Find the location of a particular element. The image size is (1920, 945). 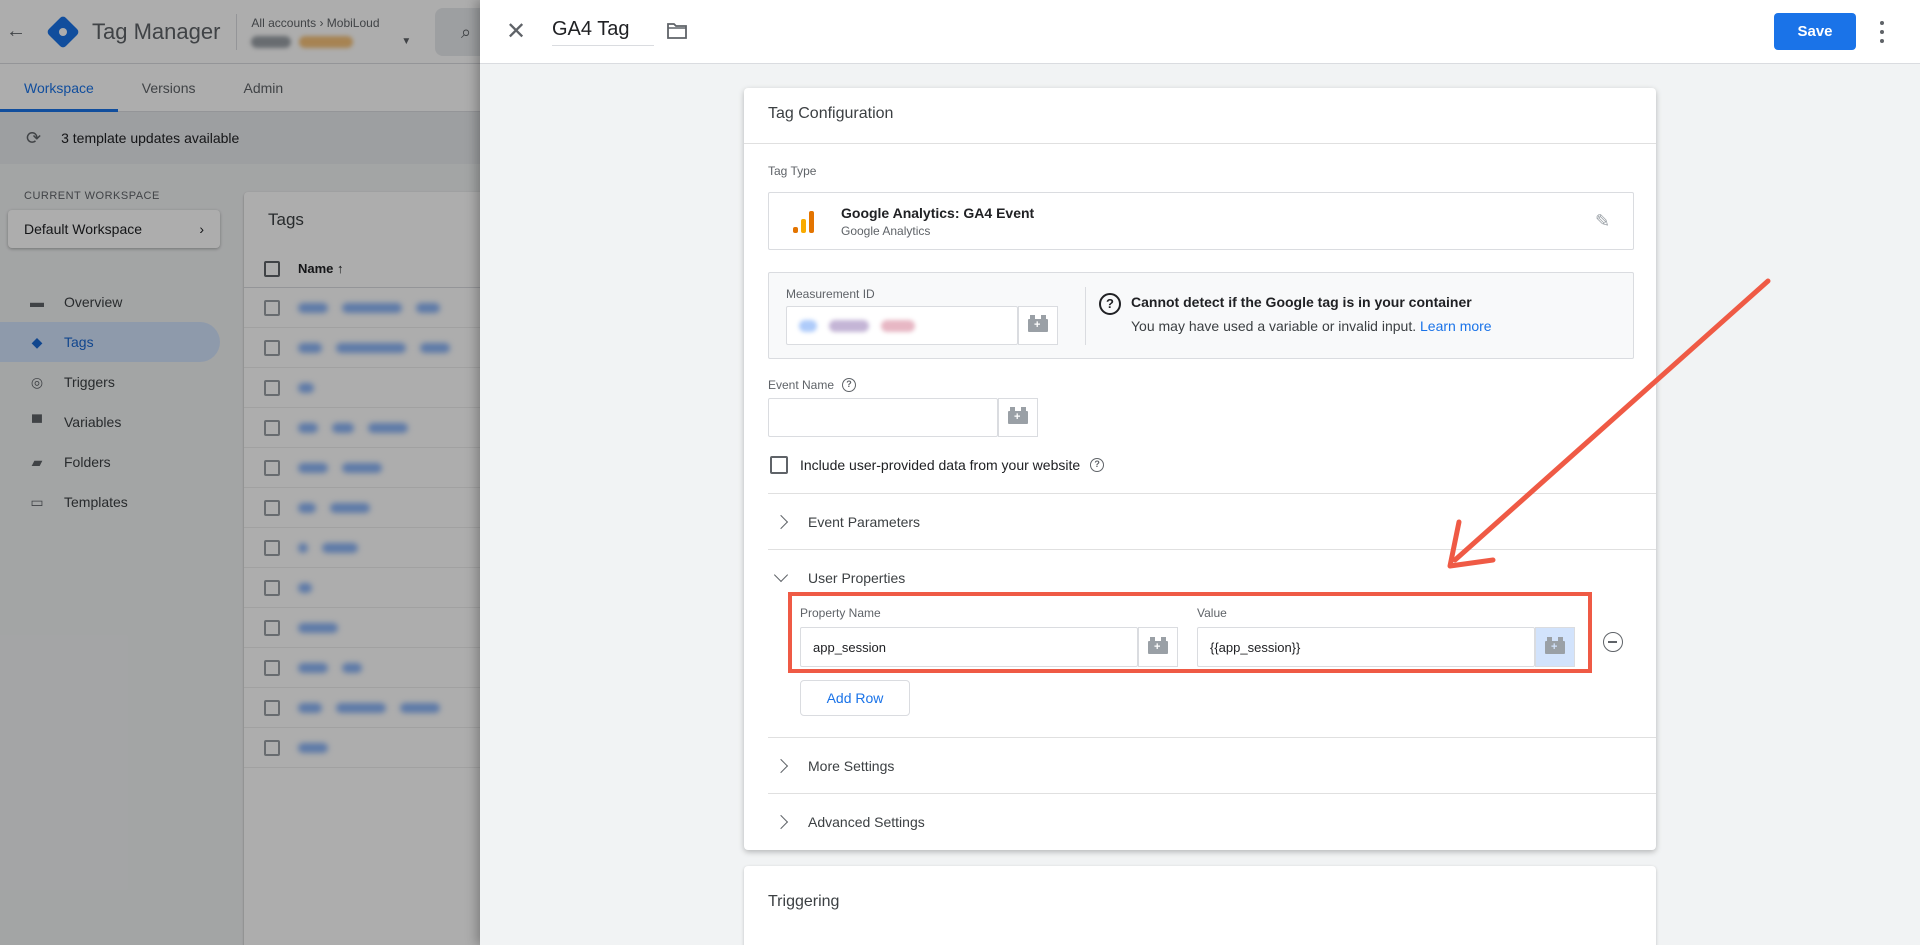

learn-more-link: Learn more is located at coordinates (1456, 326).